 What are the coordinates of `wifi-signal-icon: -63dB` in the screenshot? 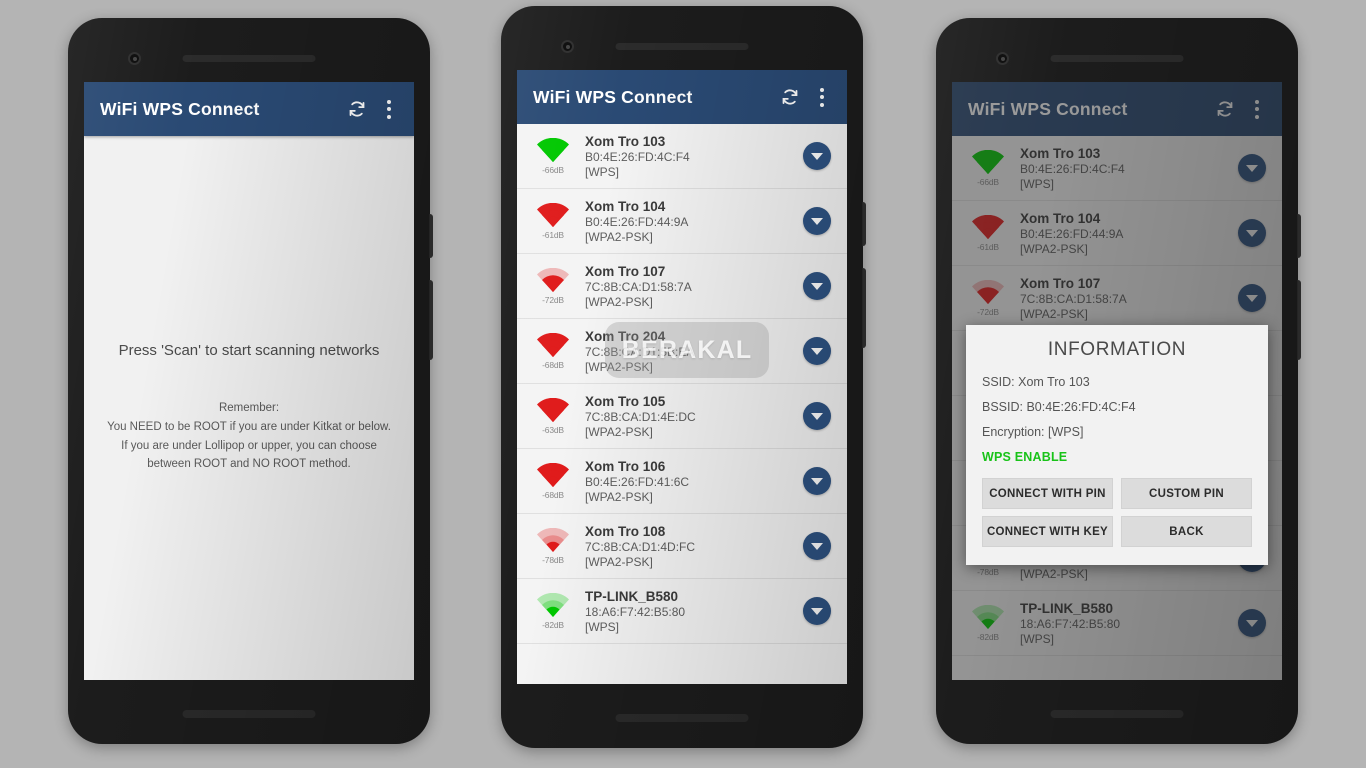 It's located at (553, 416).